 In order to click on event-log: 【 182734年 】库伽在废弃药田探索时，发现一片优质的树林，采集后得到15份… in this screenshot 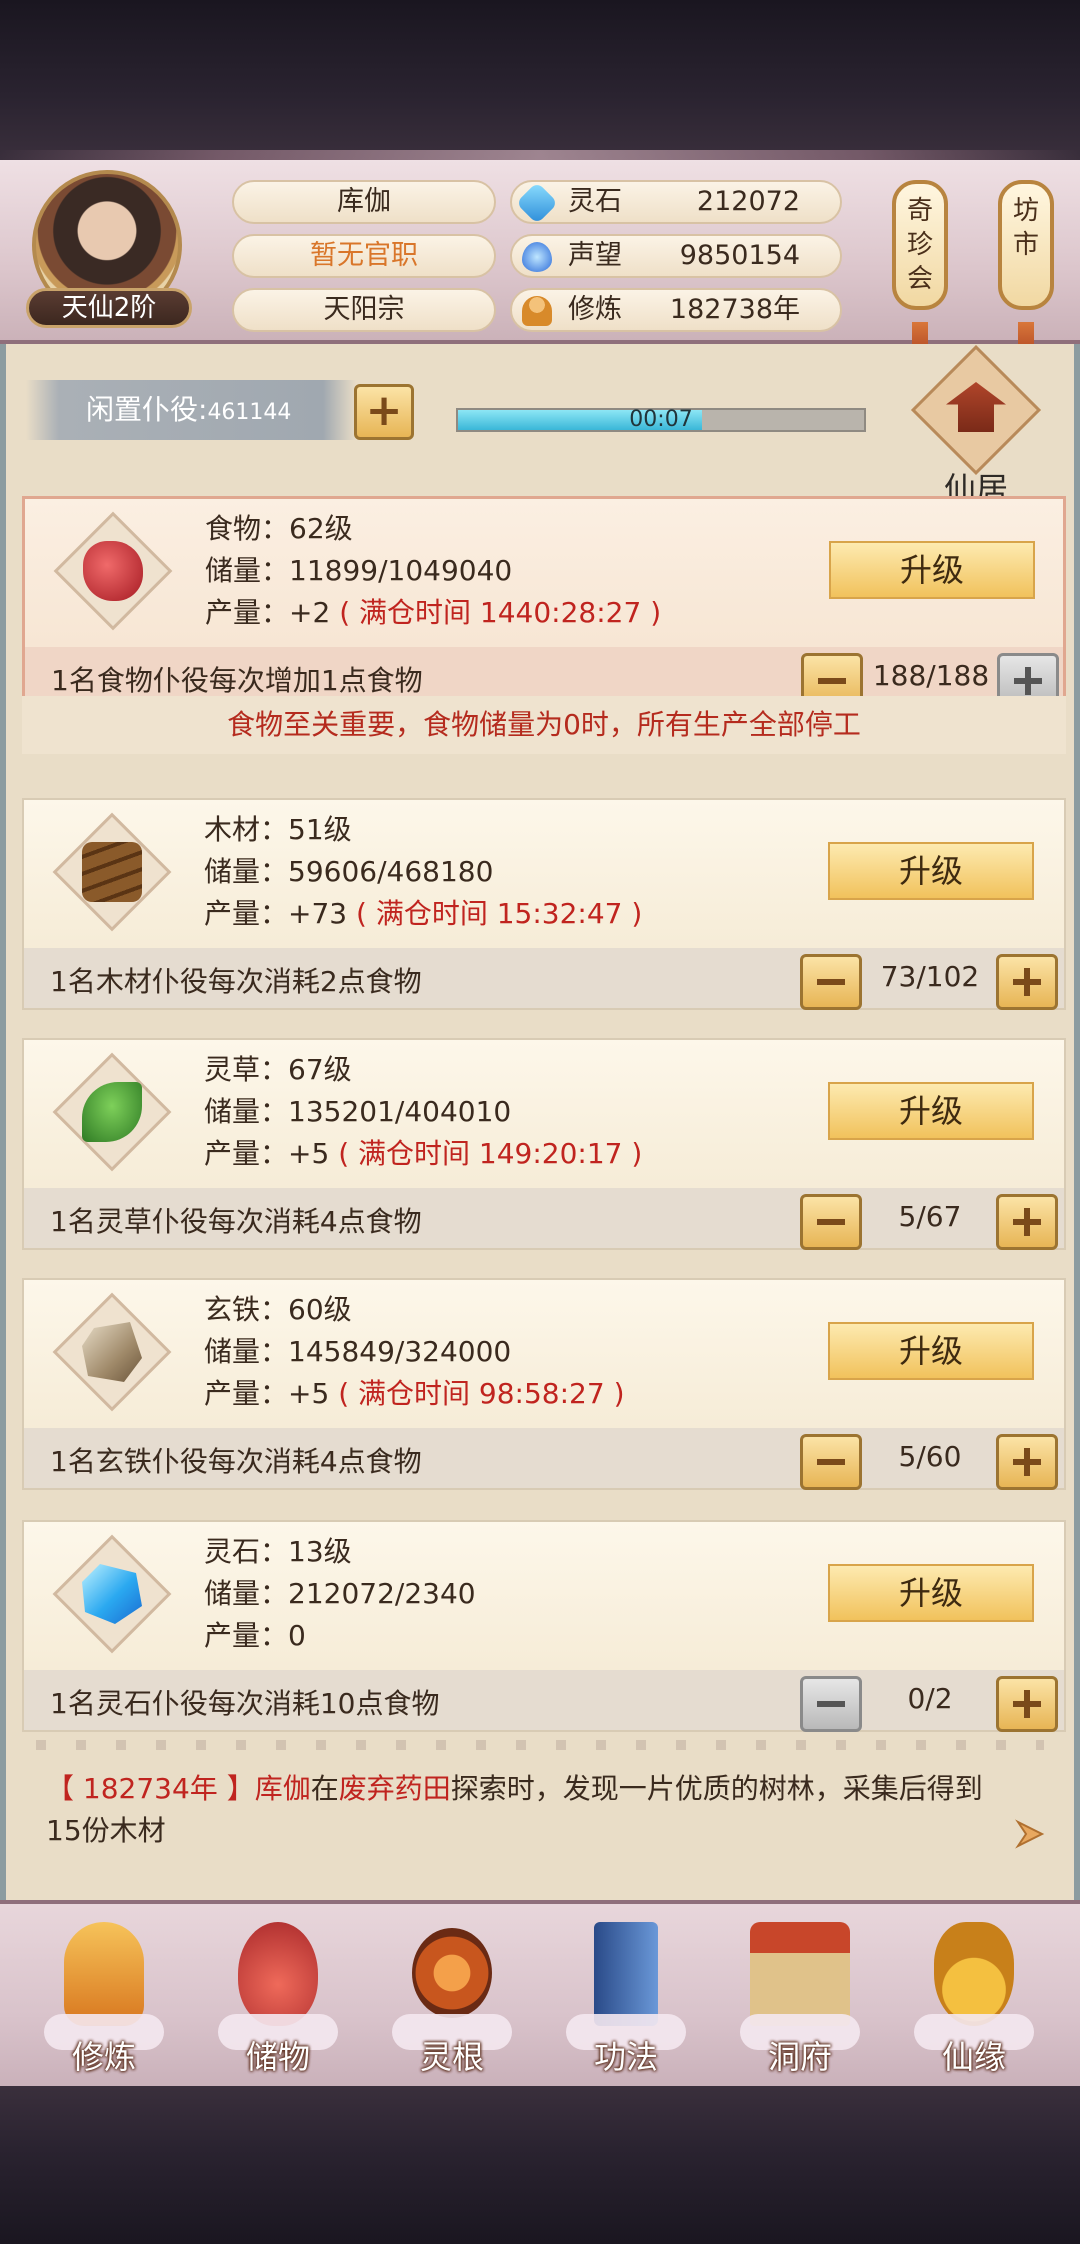, I will do `click(526, 1810)`.